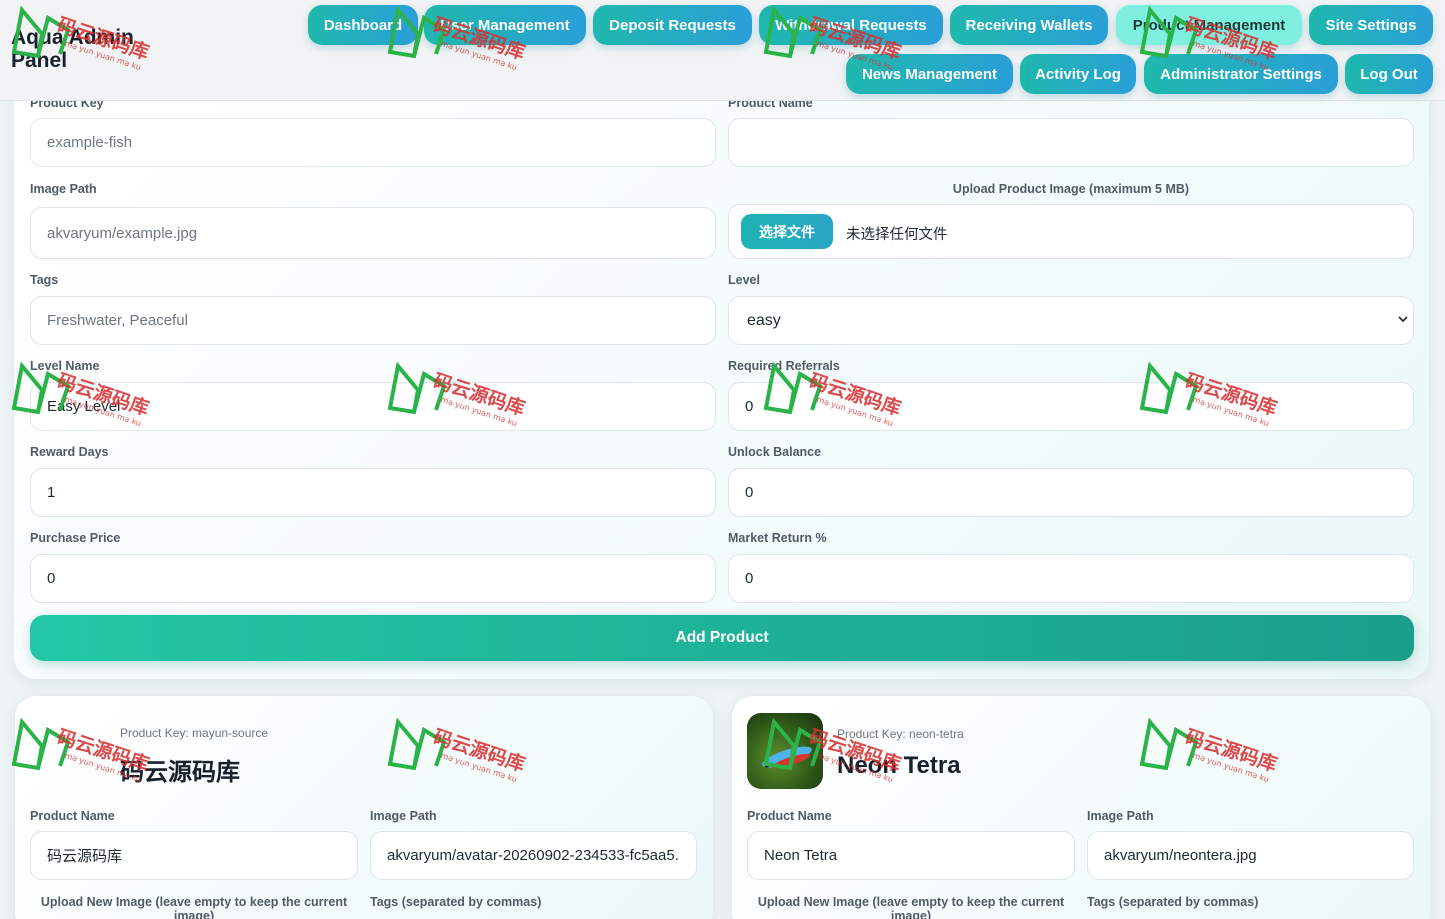 This screenshot has width=1445, height=919. I want to click on level-select: easy, so click(1071, 320).